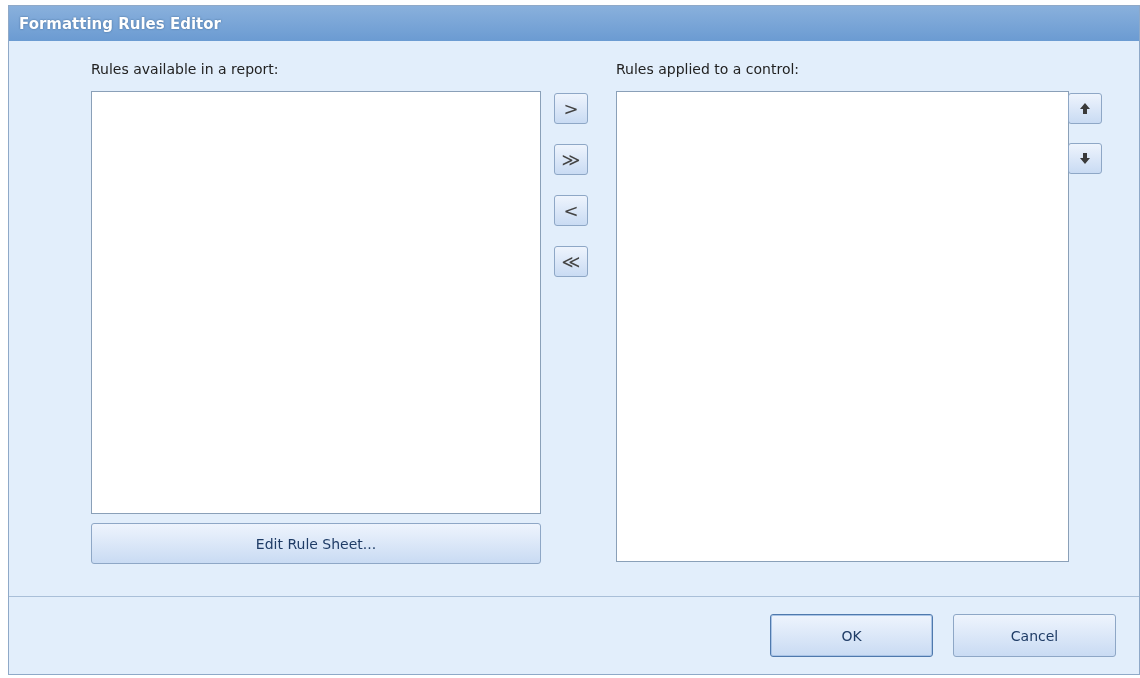 The image size is (1140, 678). Describe the element at coordinates (571, 210) in the screenshot. I see `transfer-button: <` at that location.